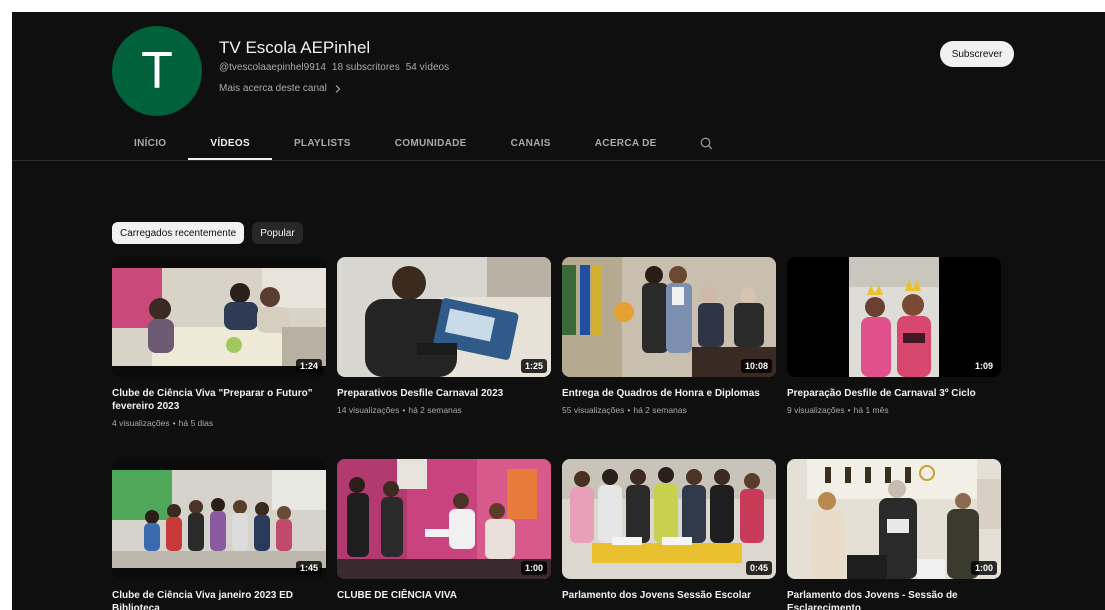 The width and height of the screenshot is (1105, 610). I want to click on video-views: 9 visualizações, so click(816, 410).